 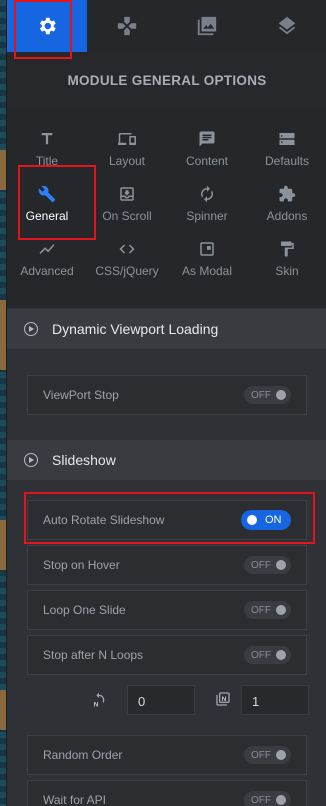 I want to click on section-dynamic-viewport-loading: Dynamic Viewport Loading, so click(x=166, y=329).